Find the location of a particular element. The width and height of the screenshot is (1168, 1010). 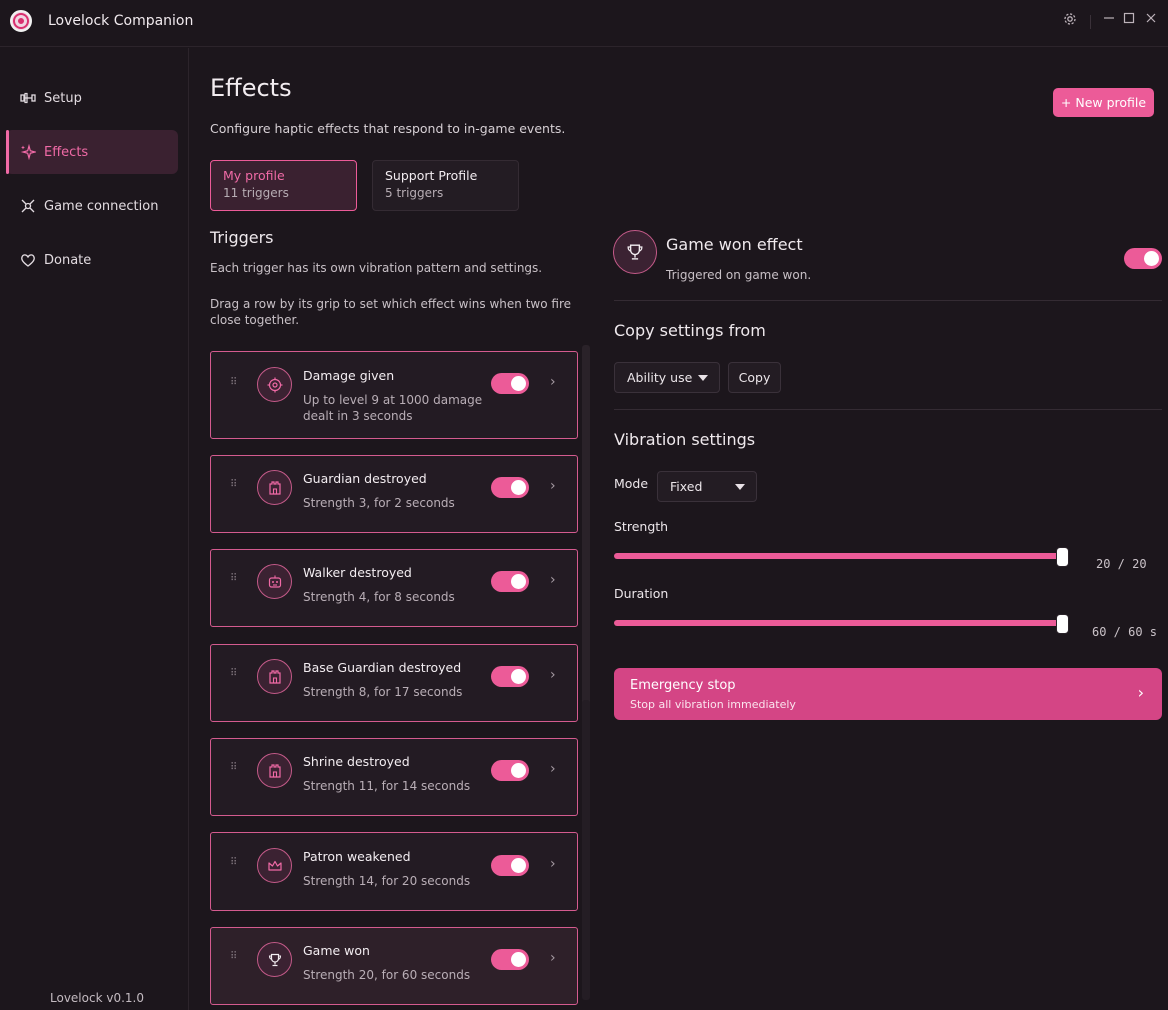

trigger-row-game-won: ⠿ Game won Strength 20, for 60 seconds › is located at coordinates (394, 966).